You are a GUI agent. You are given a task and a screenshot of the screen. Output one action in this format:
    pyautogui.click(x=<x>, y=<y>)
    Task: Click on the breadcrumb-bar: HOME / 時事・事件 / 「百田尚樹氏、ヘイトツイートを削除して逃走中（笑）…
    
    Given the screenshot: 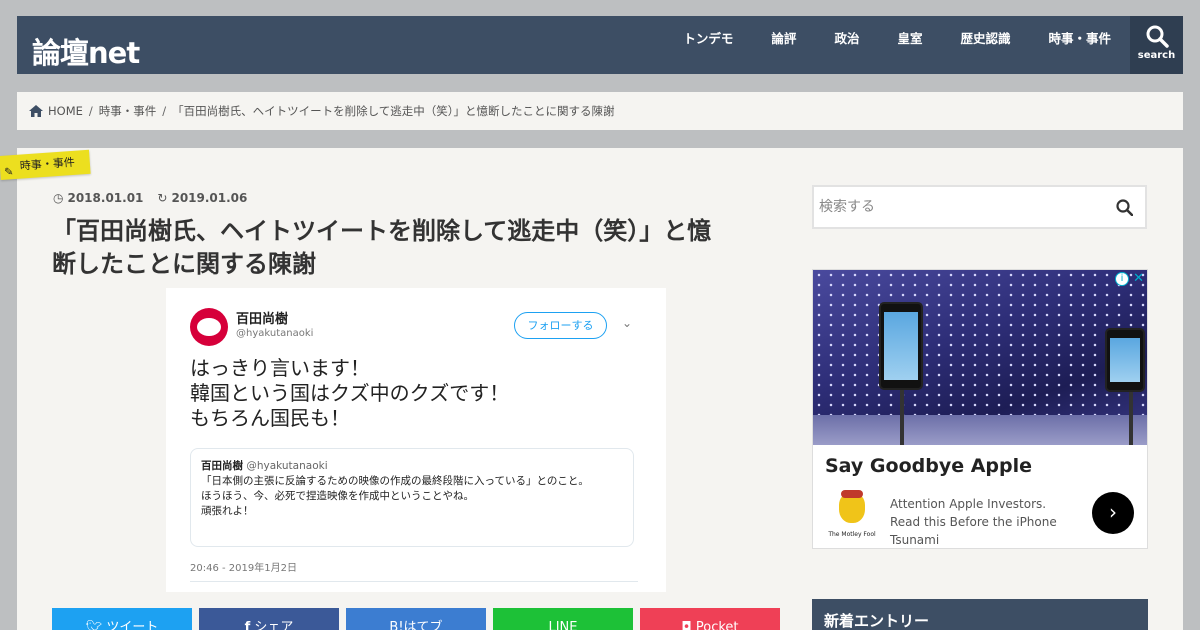 What is the action you would take?
    pyautogui.click(x=600, y=111)
    